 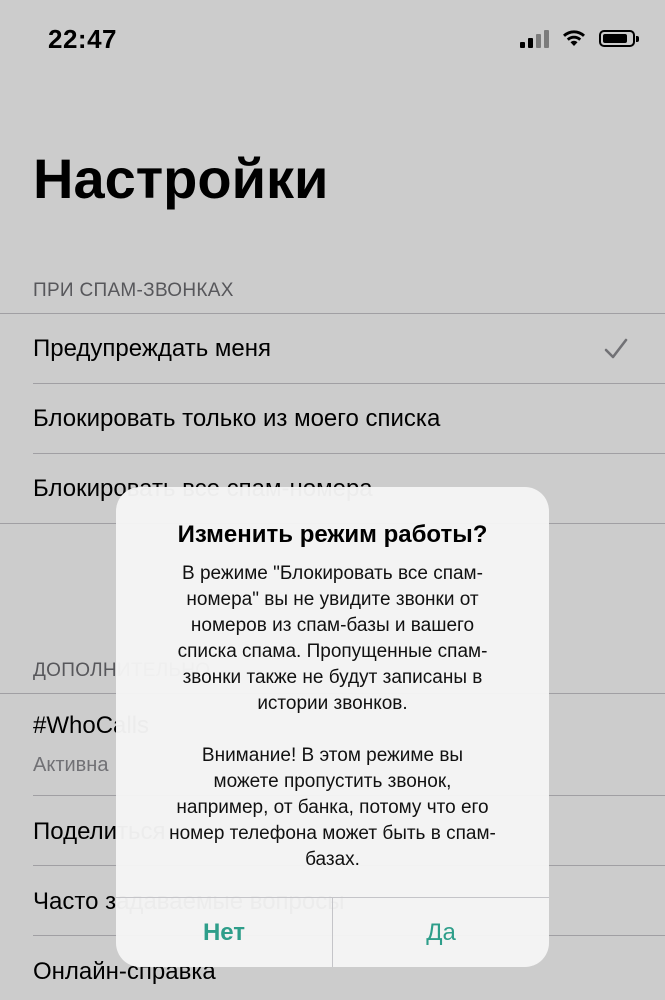 What do you see at coordinates (441, 932) in the screenshot?
I see `yes-button: Да` at bounding box center [441, 932].